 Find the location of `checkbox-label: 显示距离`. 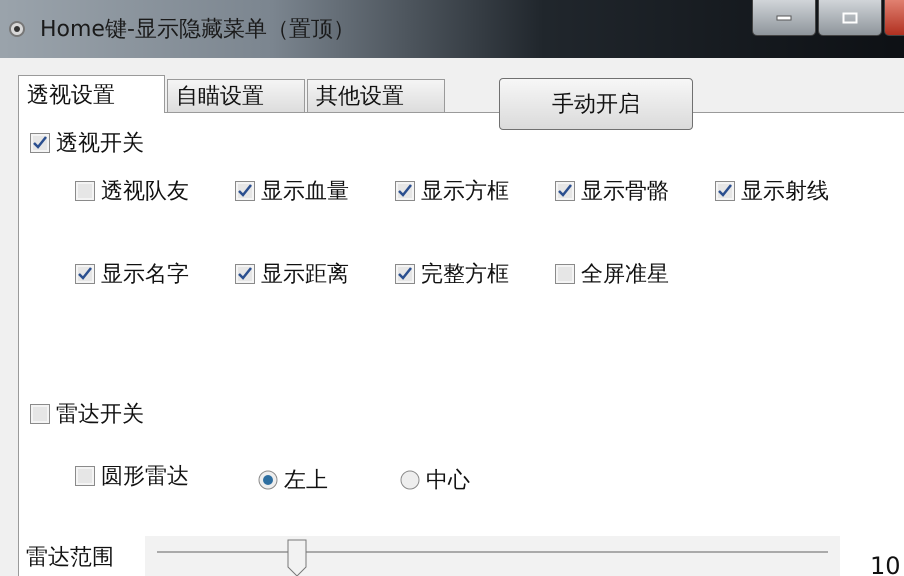

checkbox-label: 显示距离 is located at coordinates (305, 275).